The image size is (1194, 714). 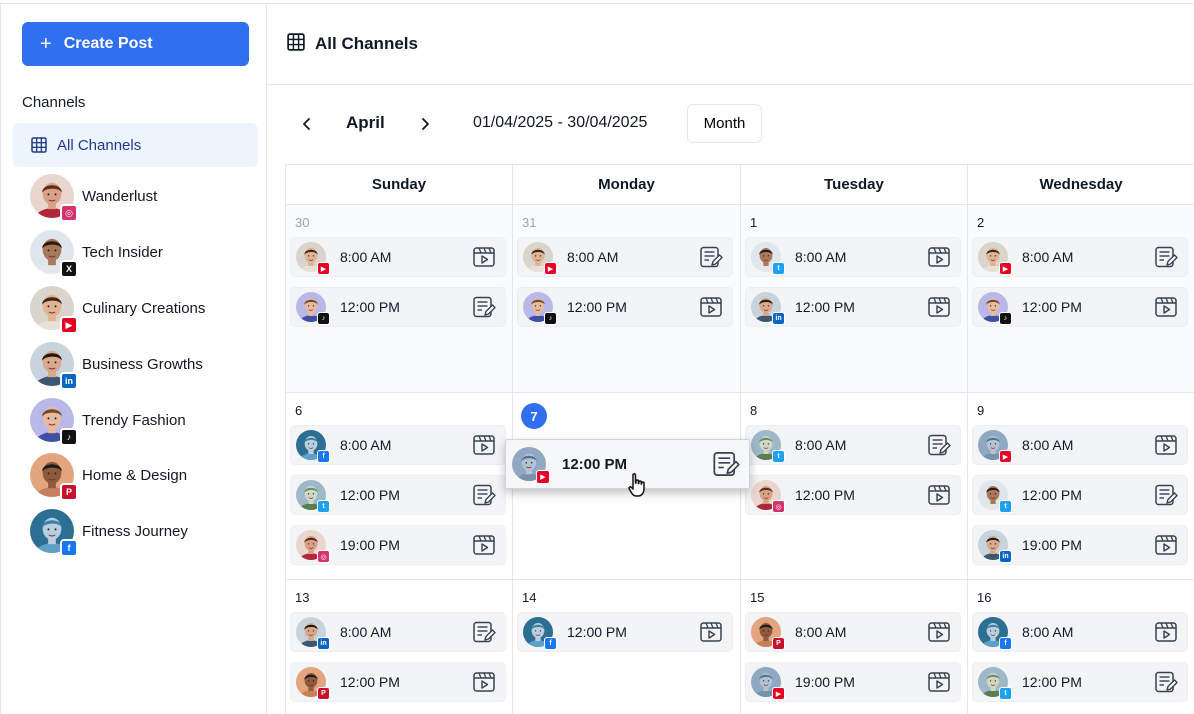 What do you see at coordinates (853, 495) in the screenshot?
I see `scheduled-post: ◎ 12:00 PM` at bounding box center [853, 495].